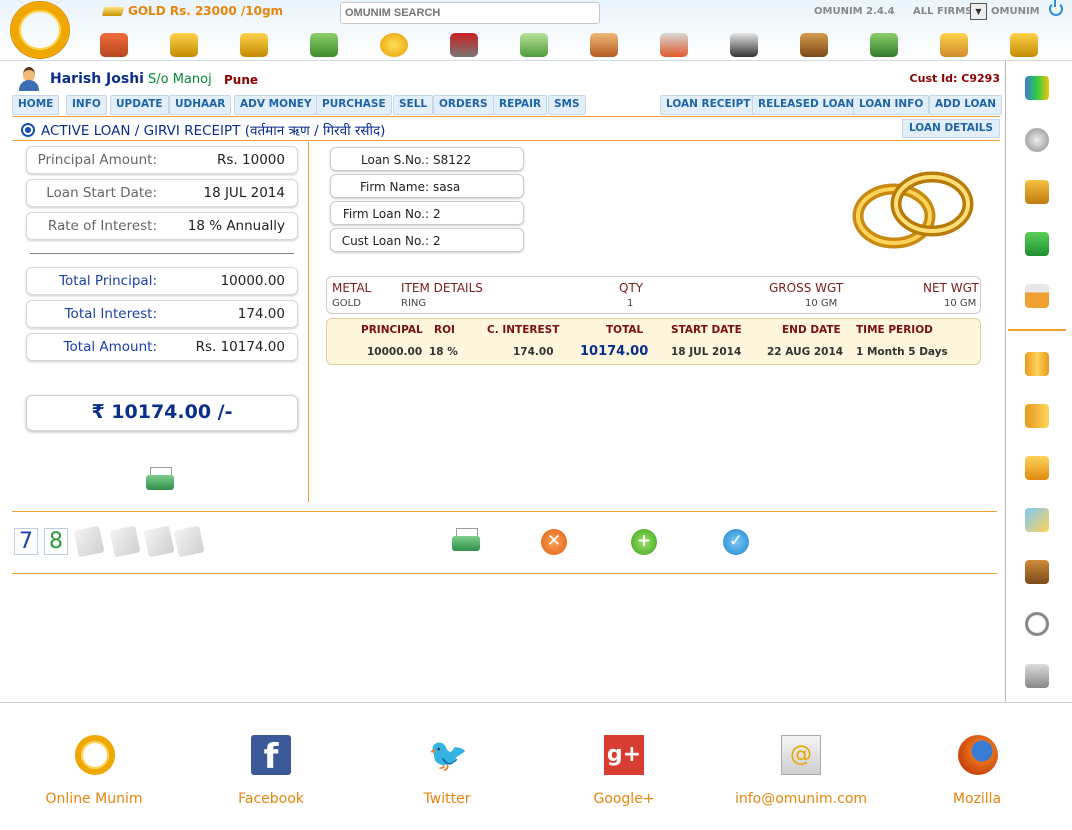 This screenshot has width=1072, height=830. Describe the element at coordinates (674, 45) in the screenshot. I see `person-add-icon` at that location.